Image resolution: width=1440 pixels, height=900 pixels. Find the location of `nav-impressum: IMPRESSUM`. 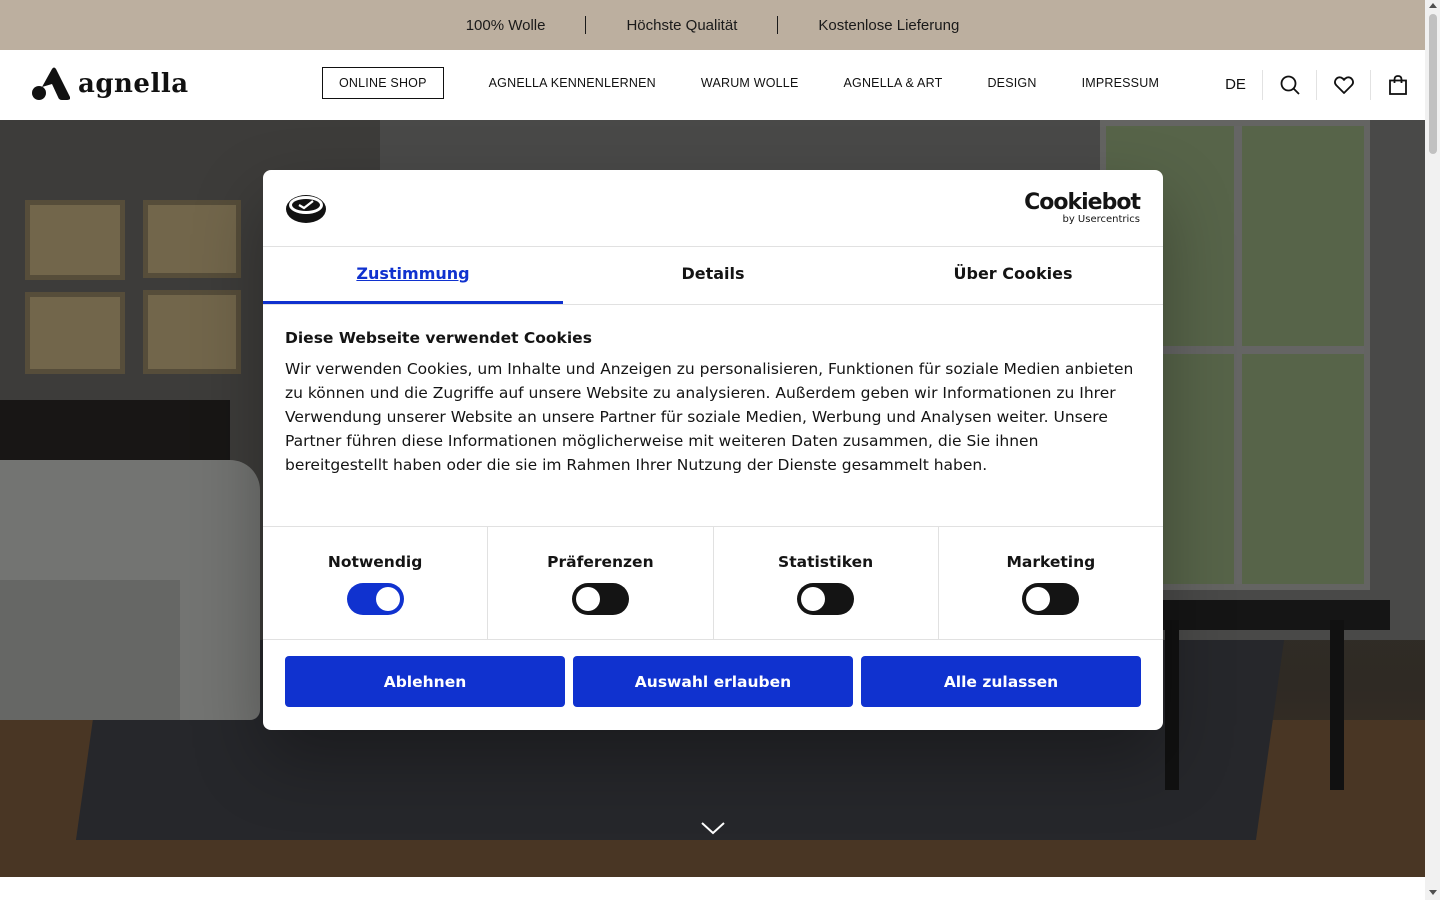

nav-impressum: IMPRESSUM is located at coordinates (1121, 83).